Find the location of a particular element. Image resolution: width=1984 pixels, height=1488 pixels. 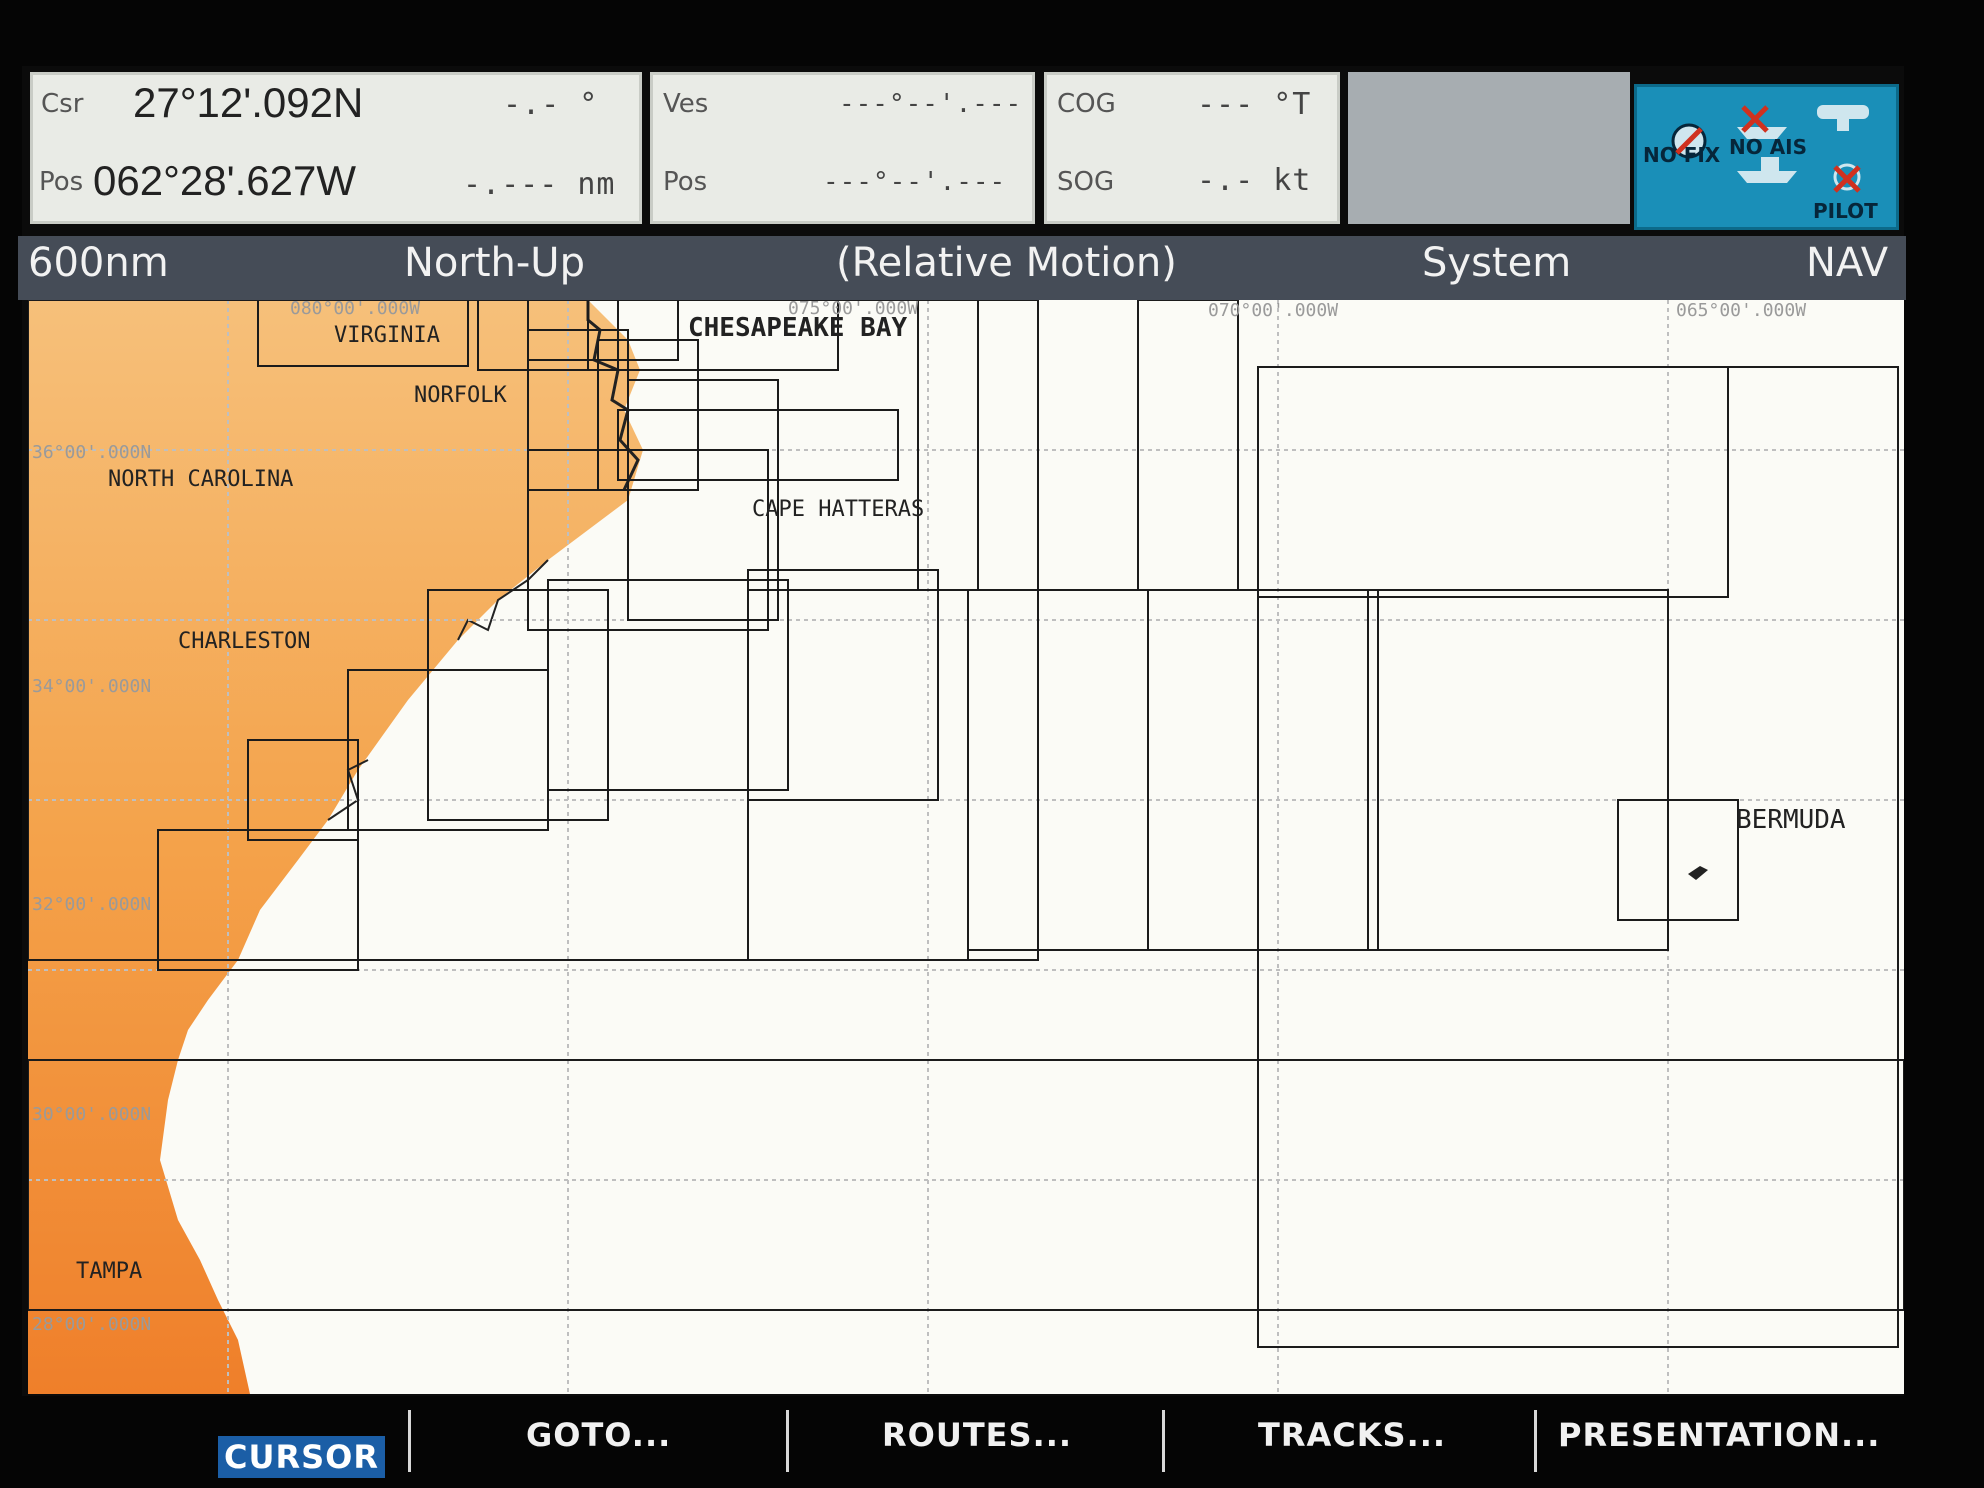

label-lat-36: 36°00'.000N is located at coordinates (91, 452).